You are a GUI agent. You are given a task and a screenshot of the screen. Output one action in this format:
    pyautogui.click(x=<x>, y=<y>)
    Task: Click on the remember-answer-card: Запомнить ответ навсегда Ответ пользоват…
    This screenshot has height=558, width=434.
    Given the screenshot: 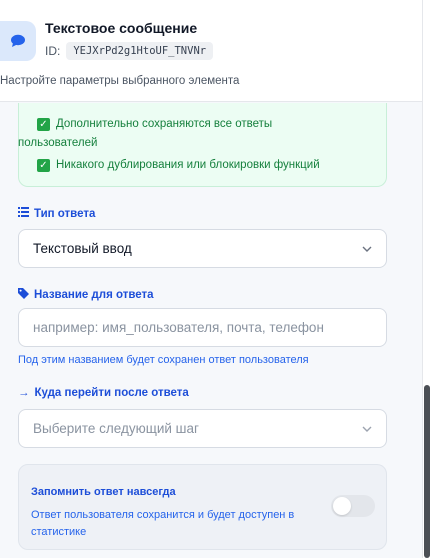 What is the action you would take?
    pyautogui.click(x=202, y=507)
    